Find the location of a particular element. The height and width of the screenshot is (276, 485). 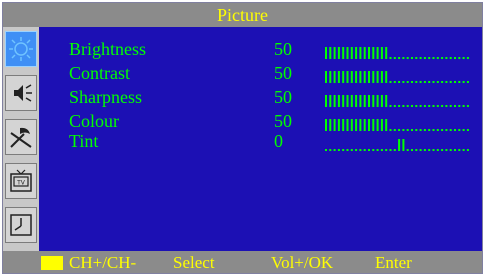

tab-tv: TV is located at coordinates (21, 181).